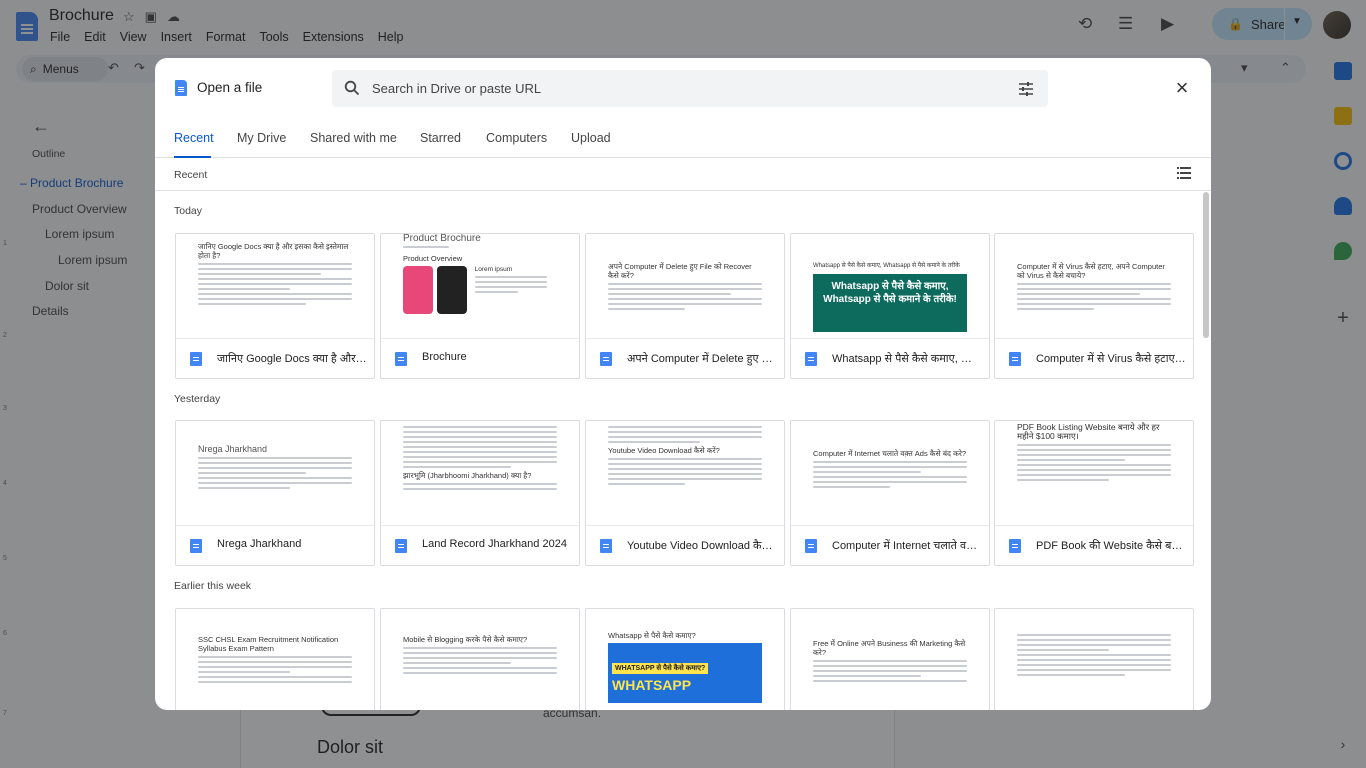 This screenshot has width=1366, height=768. I want to click on file-name: Land Record Jharkhand 2024, so click(494, 544).